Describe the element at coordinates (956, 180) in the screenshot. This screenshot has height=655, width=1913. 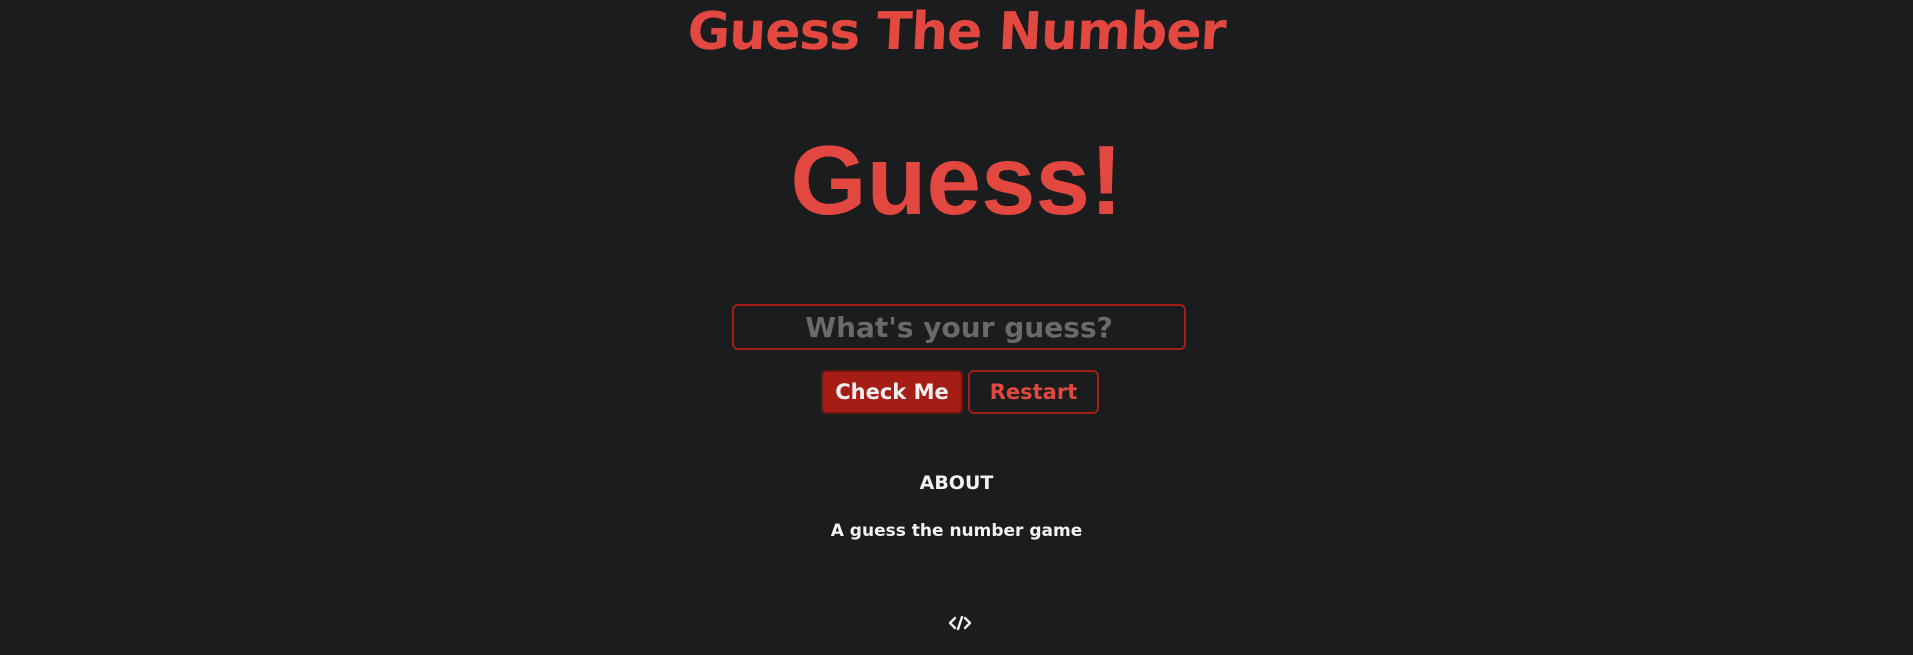
I see `game-message: Guess!` at that location.